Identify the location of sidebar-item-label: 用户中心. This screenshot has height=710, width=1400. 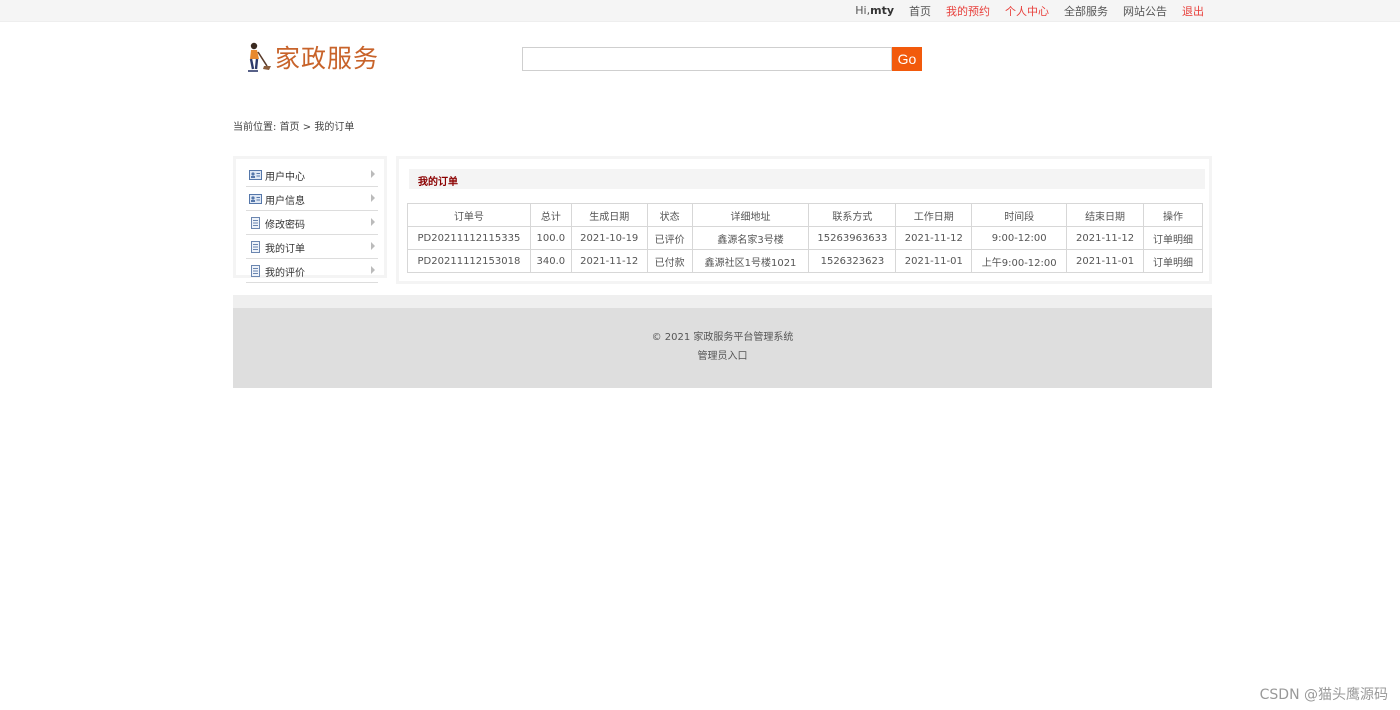
(285, 177).